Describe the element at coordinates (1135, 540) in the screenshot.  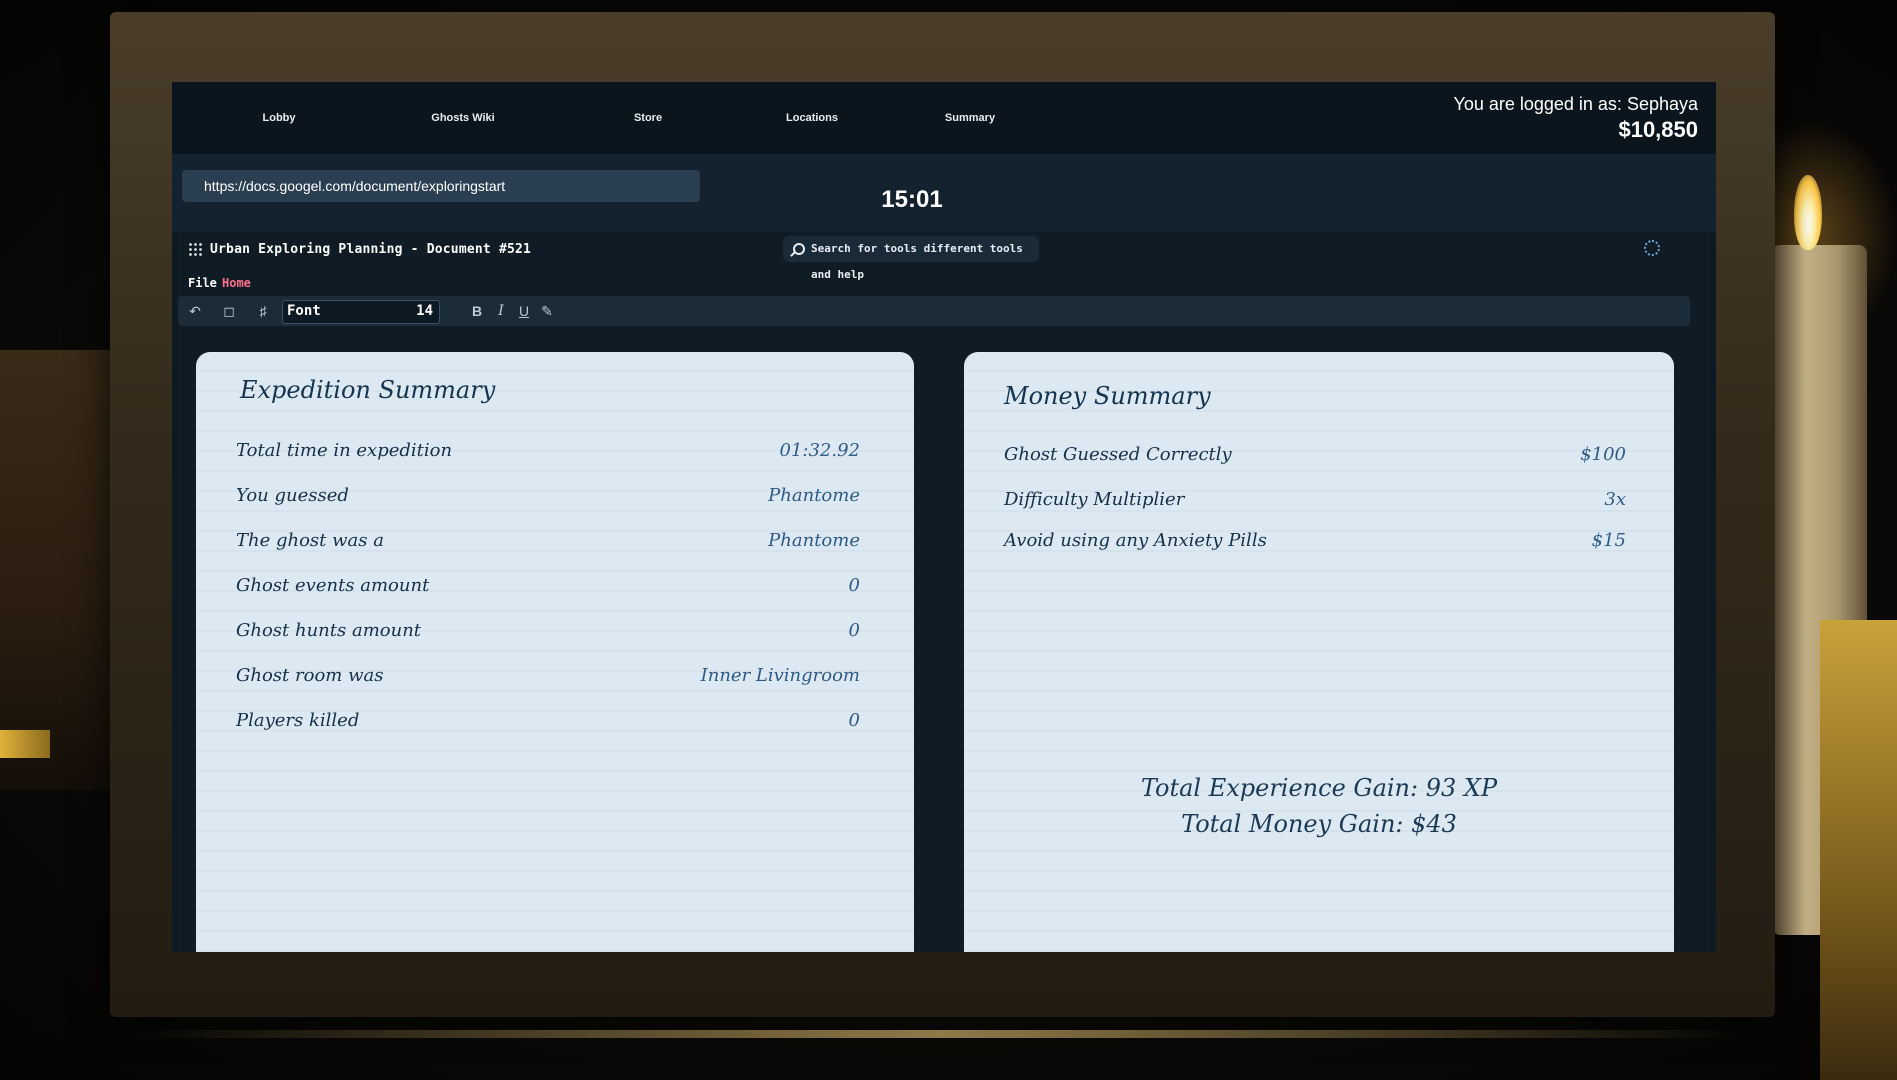
I see `row-label: Avoid using any Anxiety Pills` at that location.